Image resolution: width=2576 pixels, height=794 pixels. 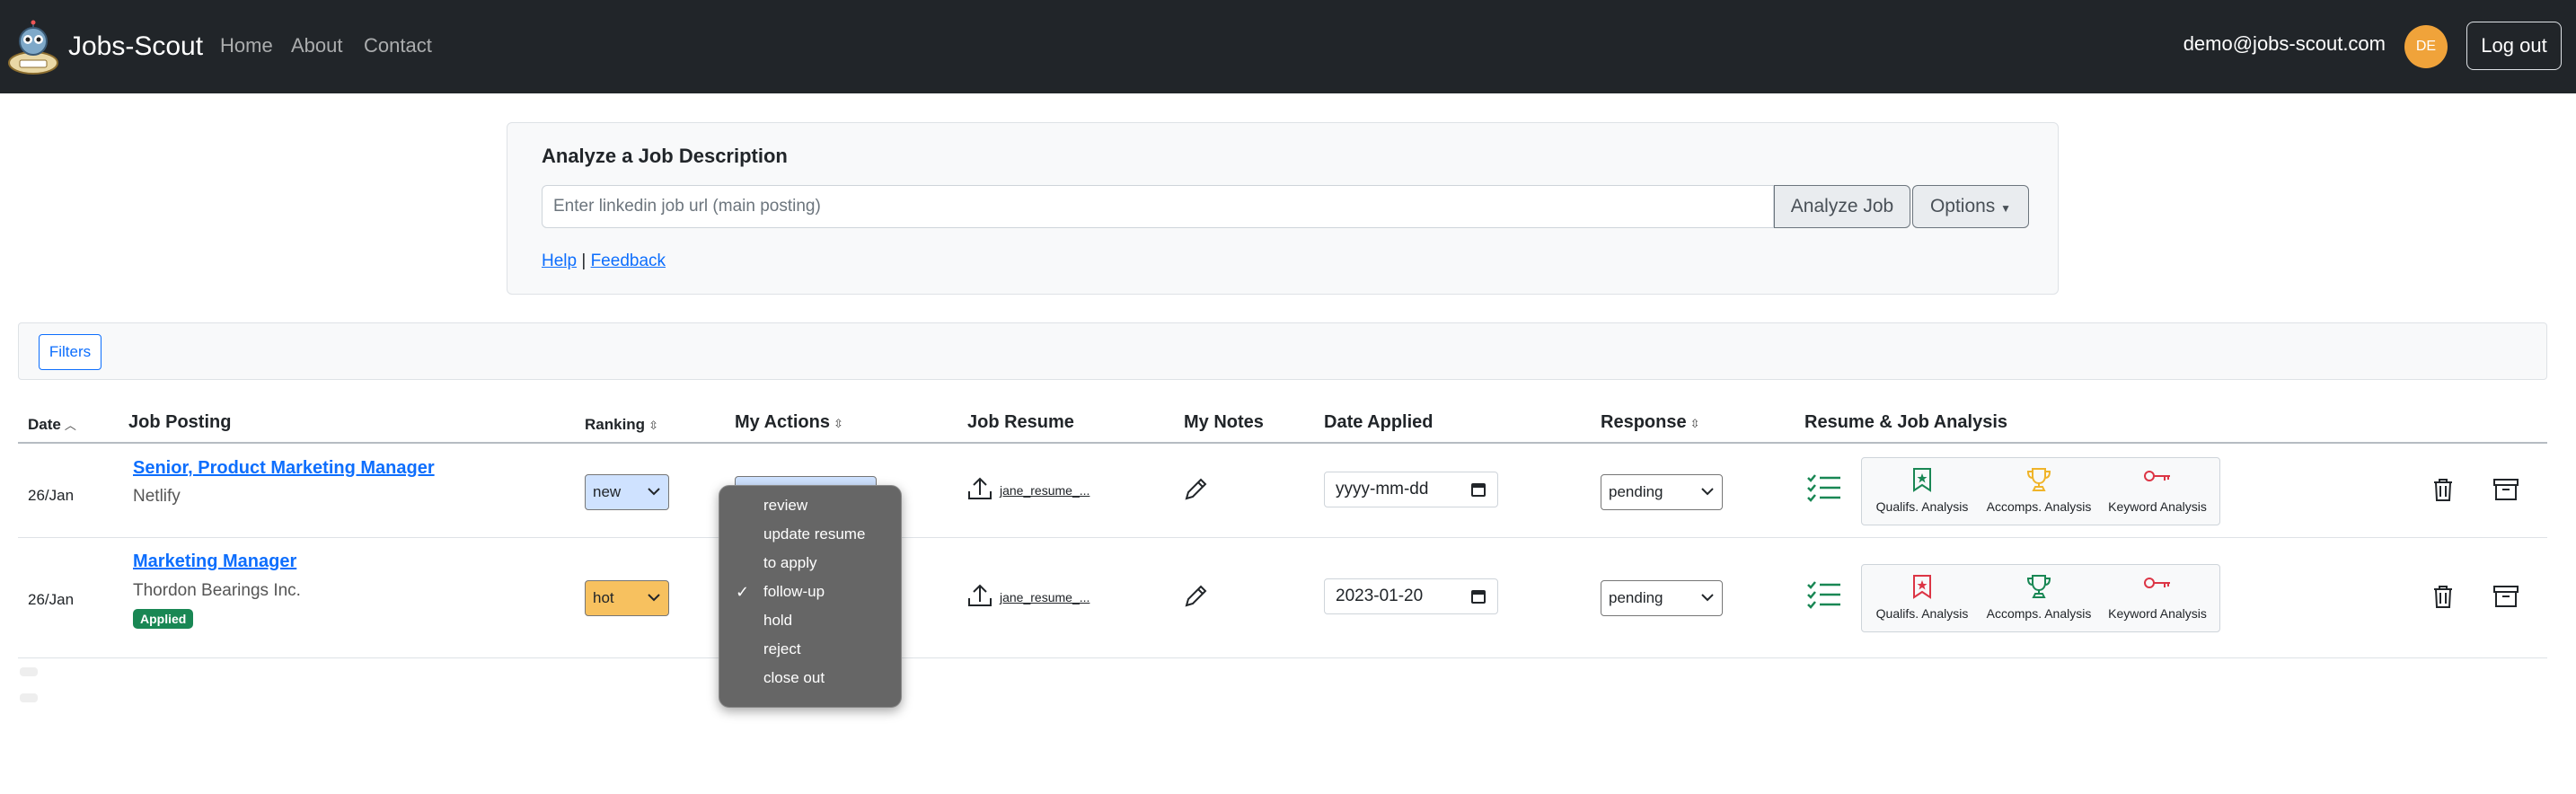 I want to click on analyze-job-button: Analyze Job, so click(x=1842, y=206).